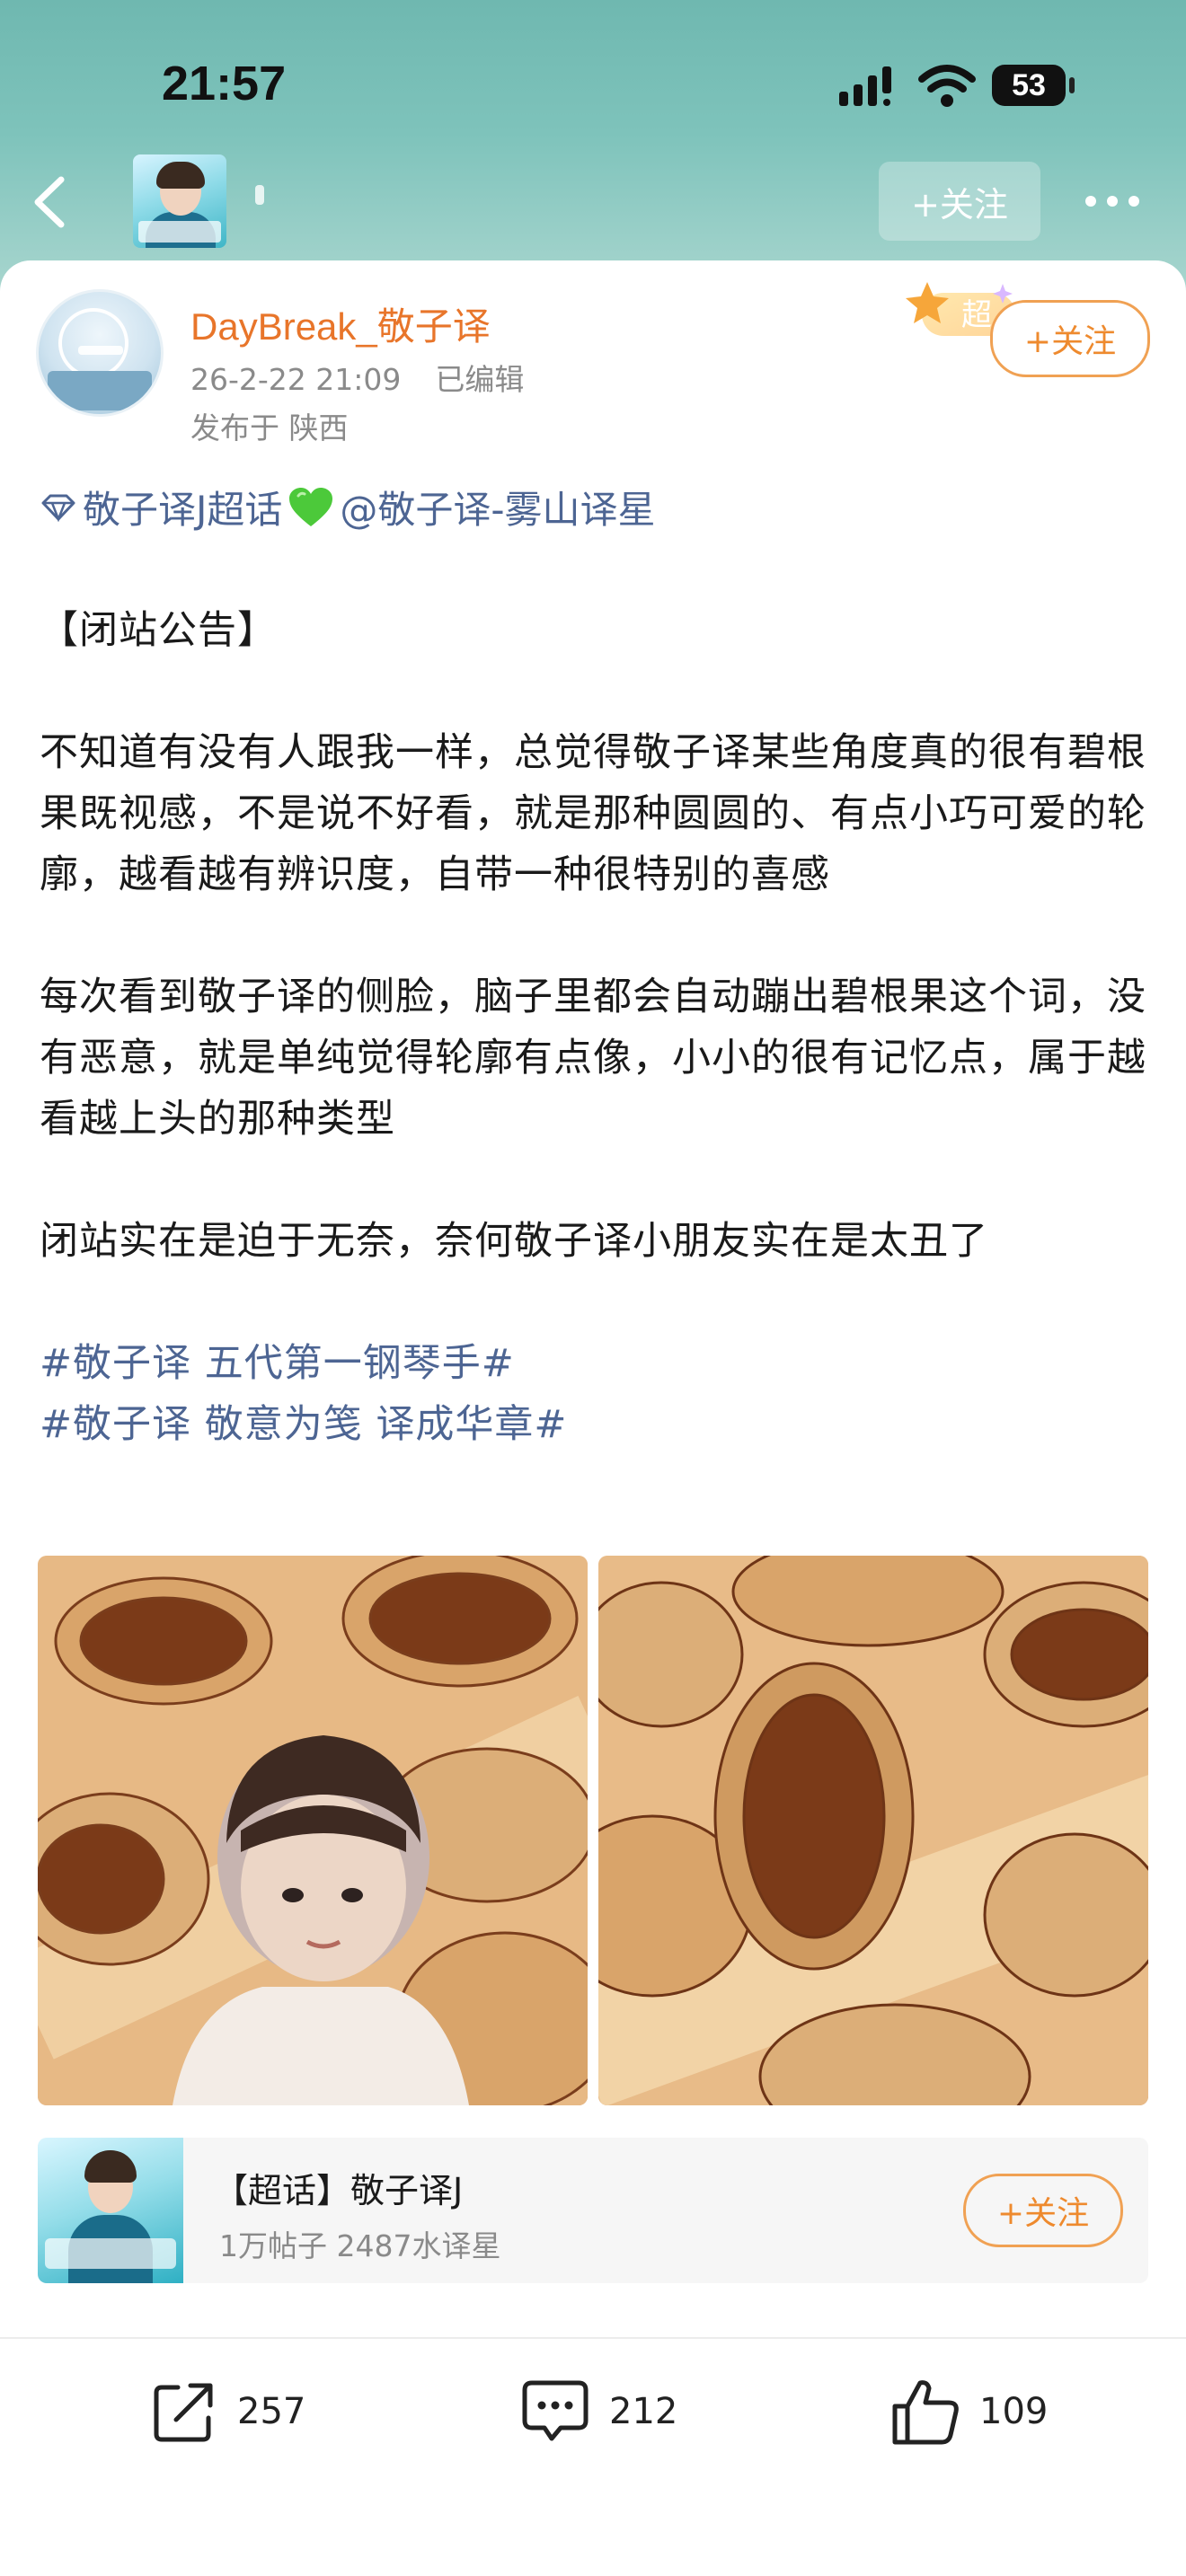 The image size is (1186, 2576). I want to click on top-header, so click(593, 148).